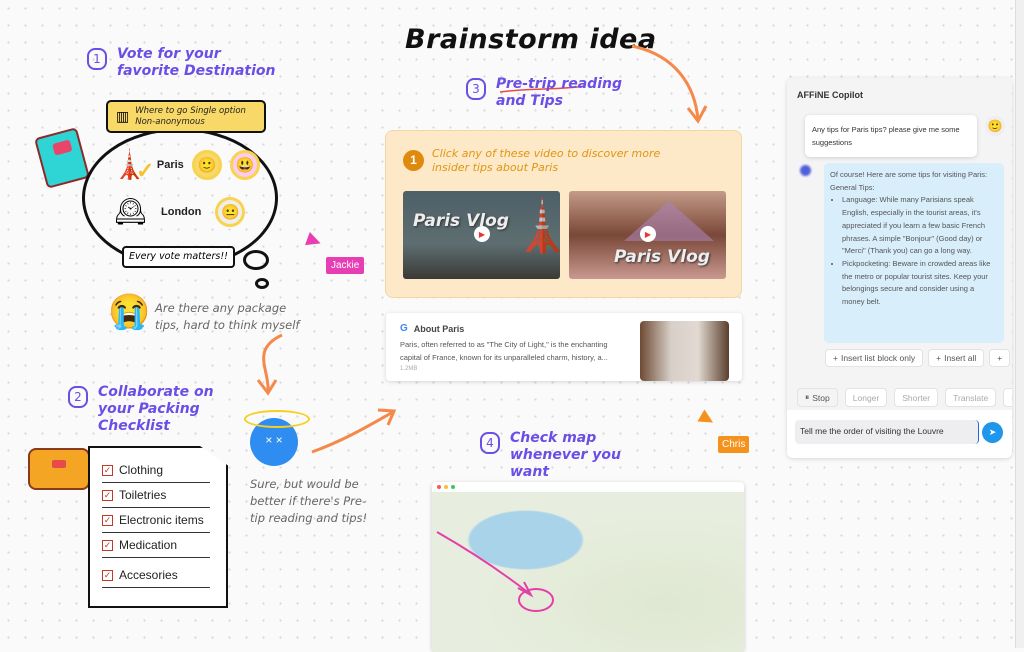 The width and height of the screenshot is (1024, 652). Describe the element at coordinates (916, 397) in the screenshot. I see `shorter-button: Shorter` at that location.